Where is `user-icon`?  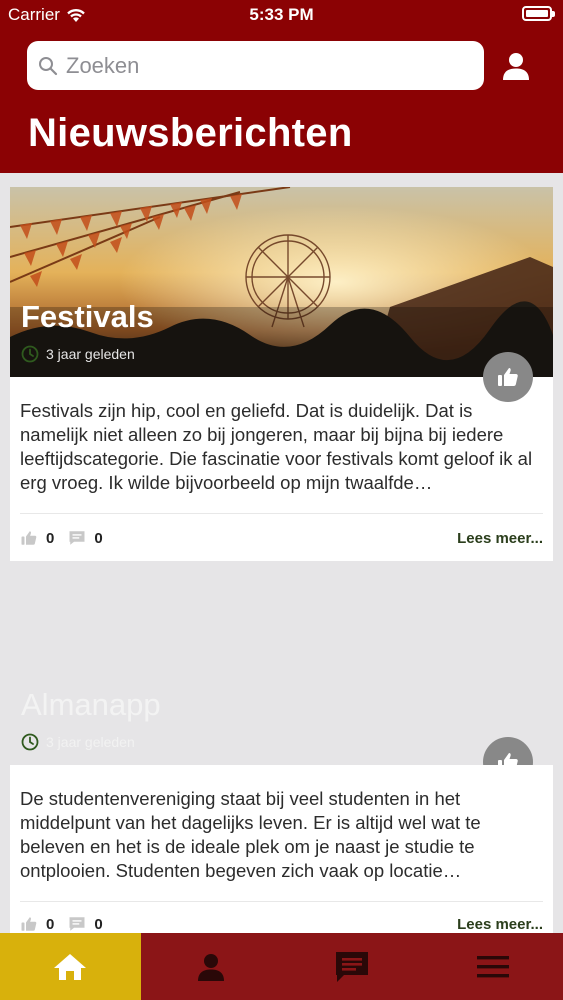
user-icon is located at coordinates (516, 66).